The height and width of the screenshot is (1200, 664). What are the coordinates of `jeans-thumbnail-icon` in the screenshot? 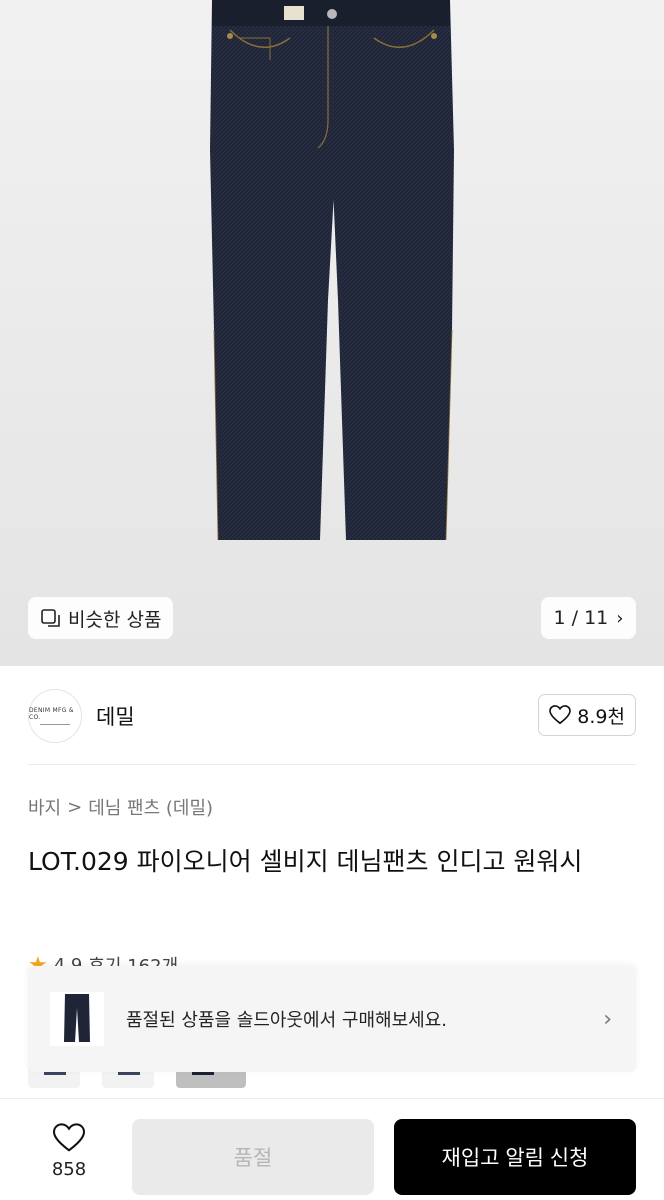 It's located at (77, 1018).